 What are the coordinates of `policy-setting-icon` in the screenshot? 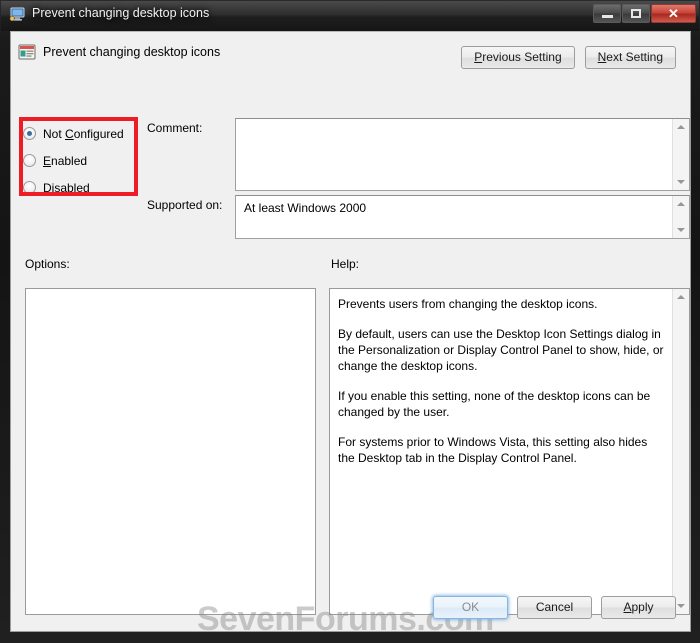 It's located at (27, 52).